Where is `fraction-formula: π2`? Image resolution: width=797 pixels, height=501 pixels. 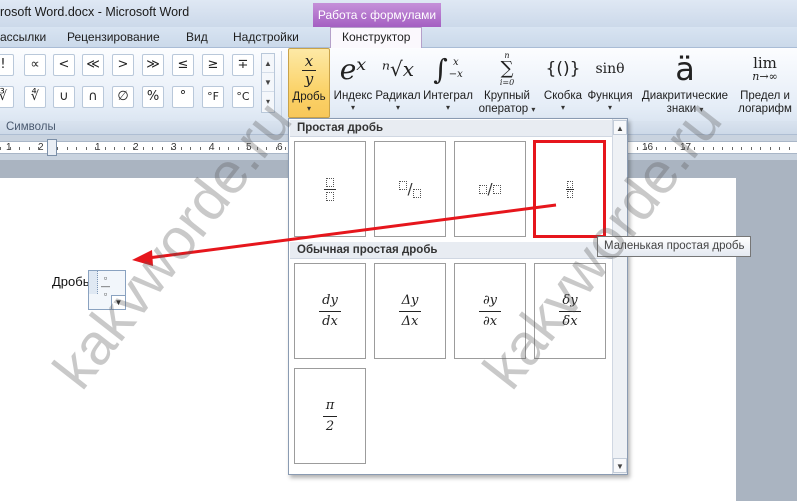 fraction-formula: π2 is located at coordinates (330, 416).